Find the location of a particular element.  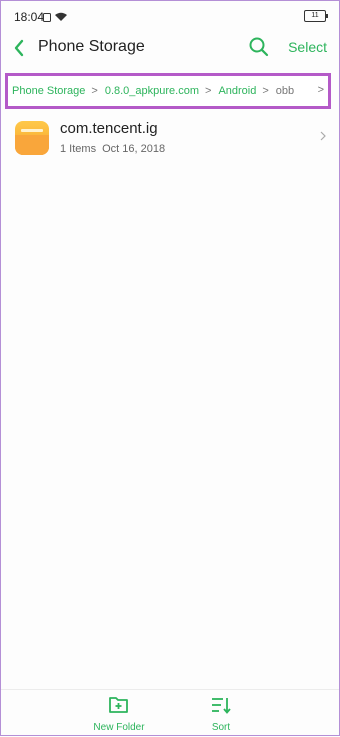

new-folder-button: New Folder is located at coordinates (119, 714).